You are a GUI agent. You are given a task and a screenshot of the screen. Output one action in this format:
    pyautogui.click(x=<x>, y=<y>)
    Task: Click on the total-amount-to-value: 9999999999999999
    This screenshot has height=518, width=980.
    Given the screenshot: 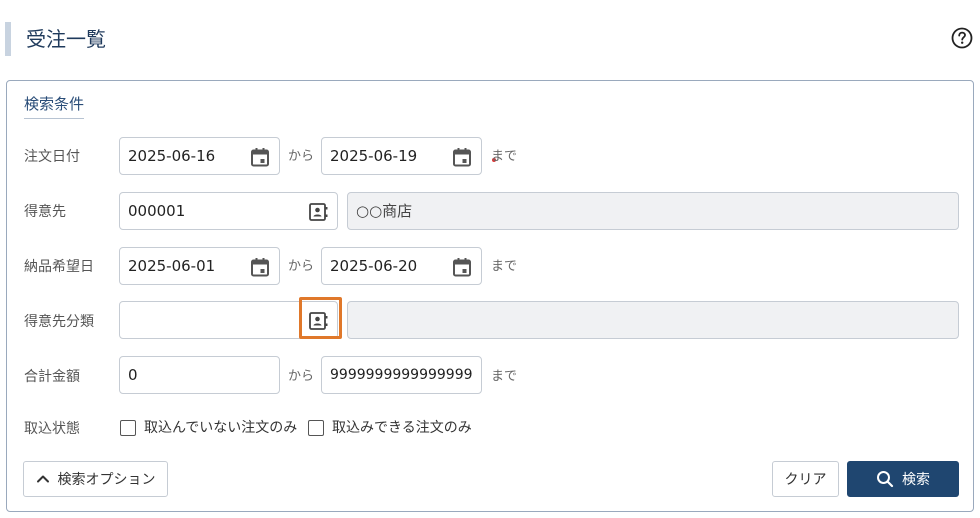 What is the action you would take?
    pyautogui.click(x=401, y=375)
    